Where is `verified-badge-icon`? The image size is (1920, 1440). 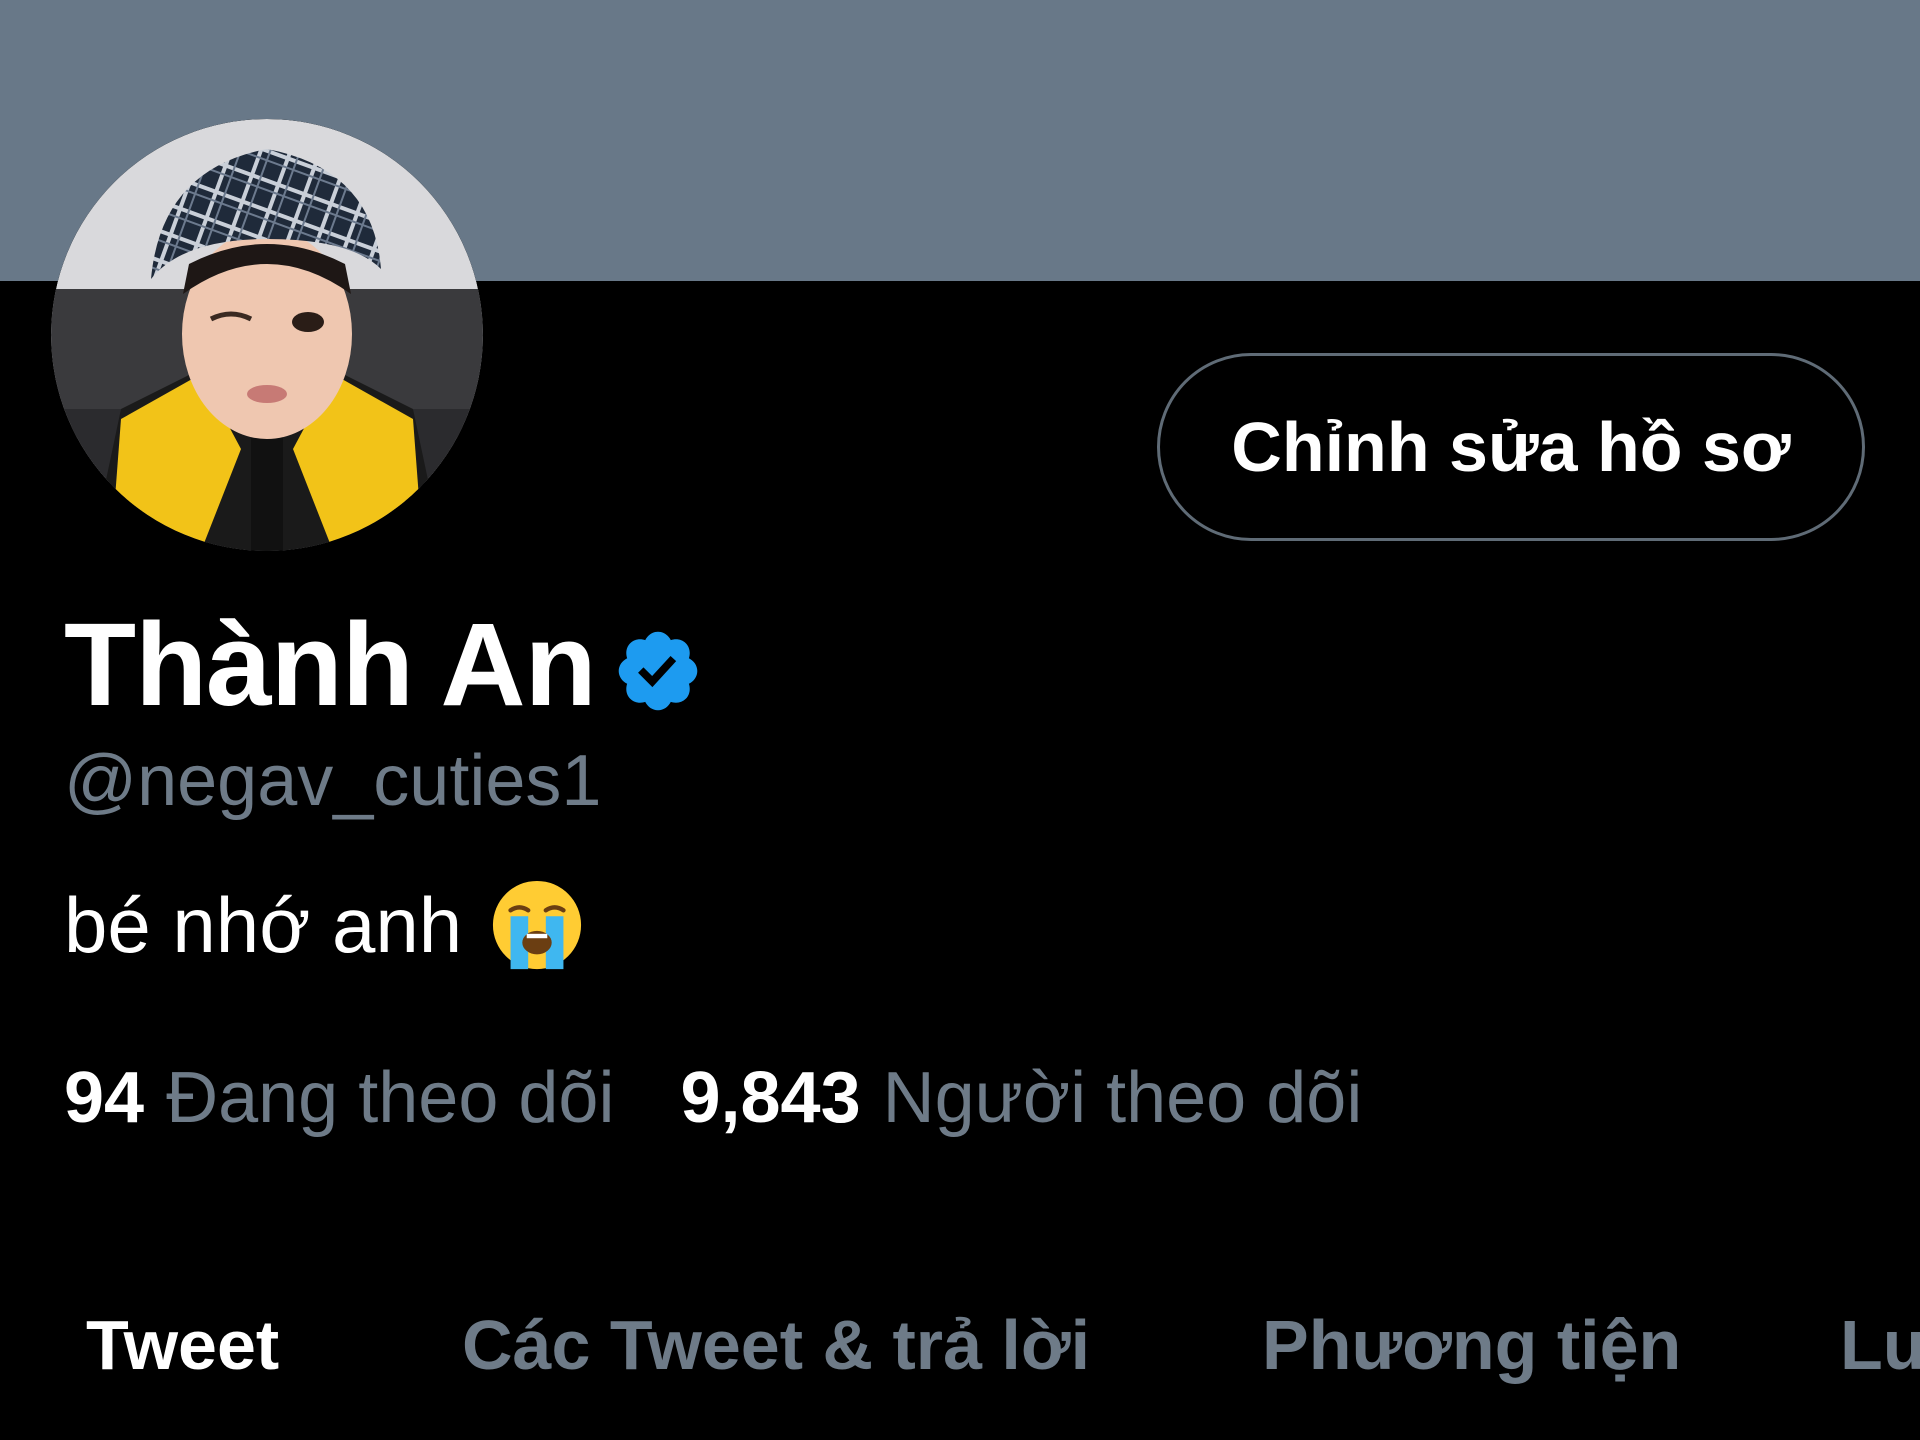
verified-badge-icon is located at coordinates (658, 671).